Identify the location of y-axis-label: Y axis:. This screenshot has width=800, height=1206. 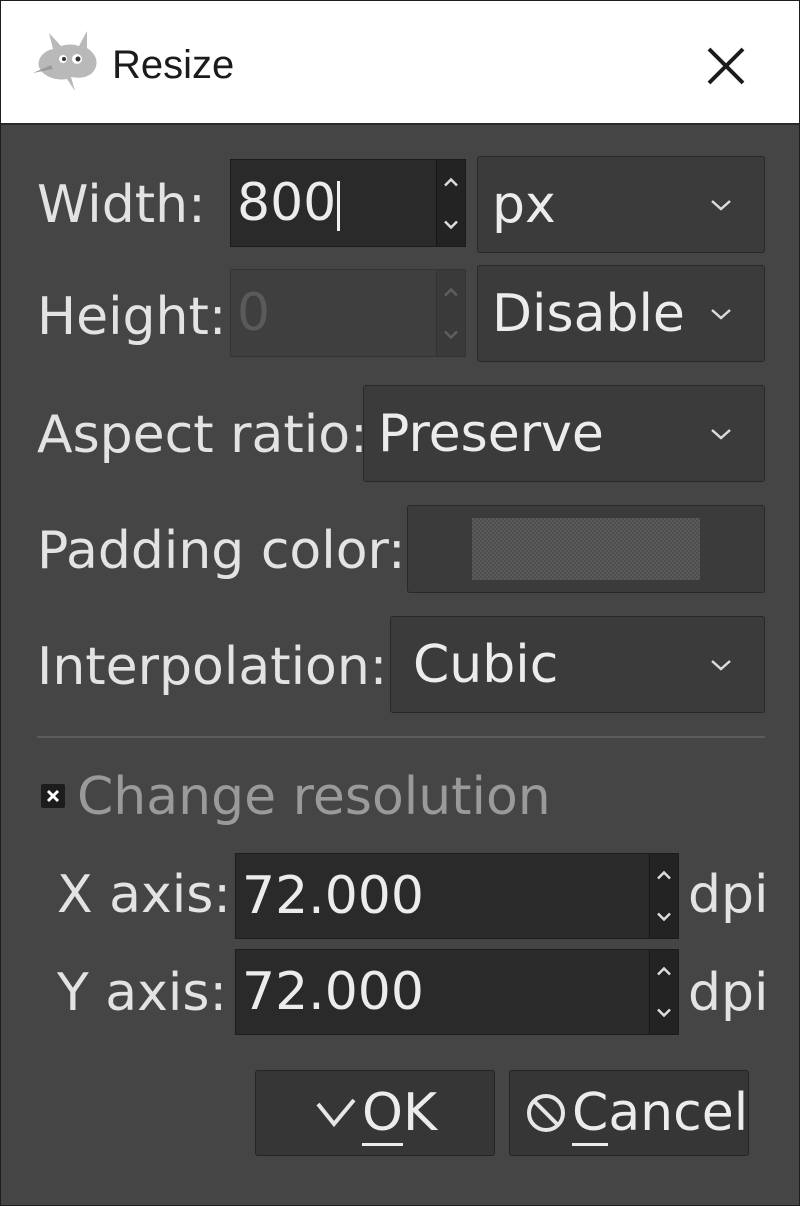
(142, 993).